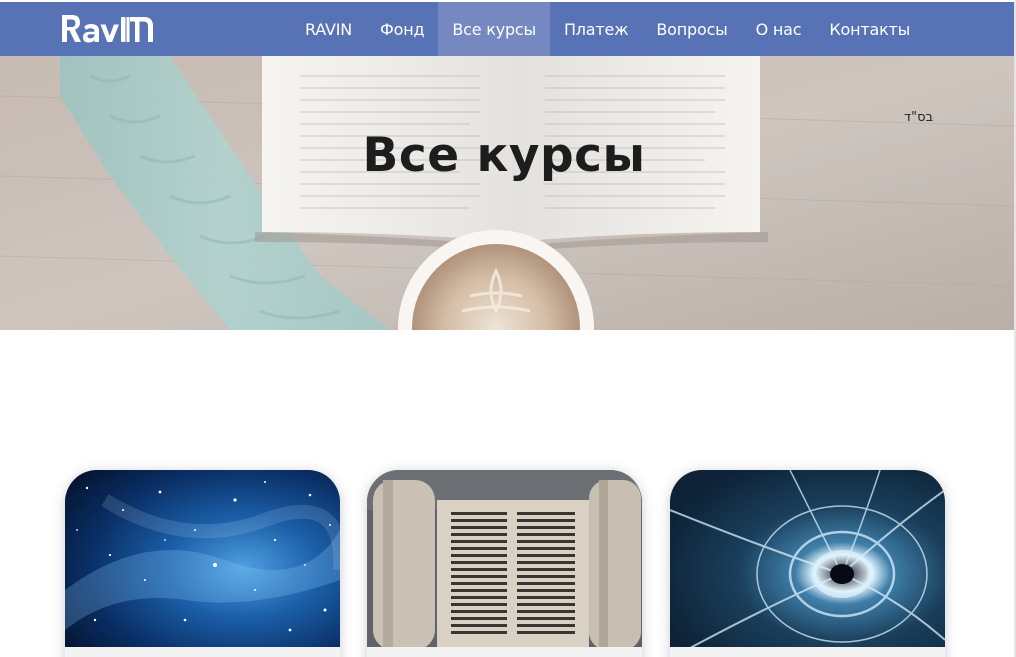 The height and width of the screenshot is (657, 1016). Describe the element at coordinates (402, 29) in the screenshot. I see `nav-item-fund: Фонд` at that location.